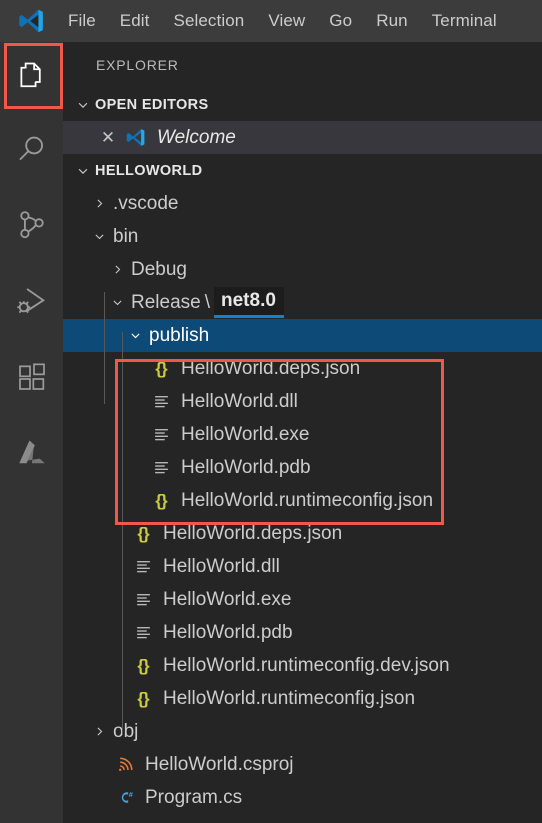 The height and width of the screenshot is (823, 542). I want to click on tree-item-bin: bin, so click(302, 236).